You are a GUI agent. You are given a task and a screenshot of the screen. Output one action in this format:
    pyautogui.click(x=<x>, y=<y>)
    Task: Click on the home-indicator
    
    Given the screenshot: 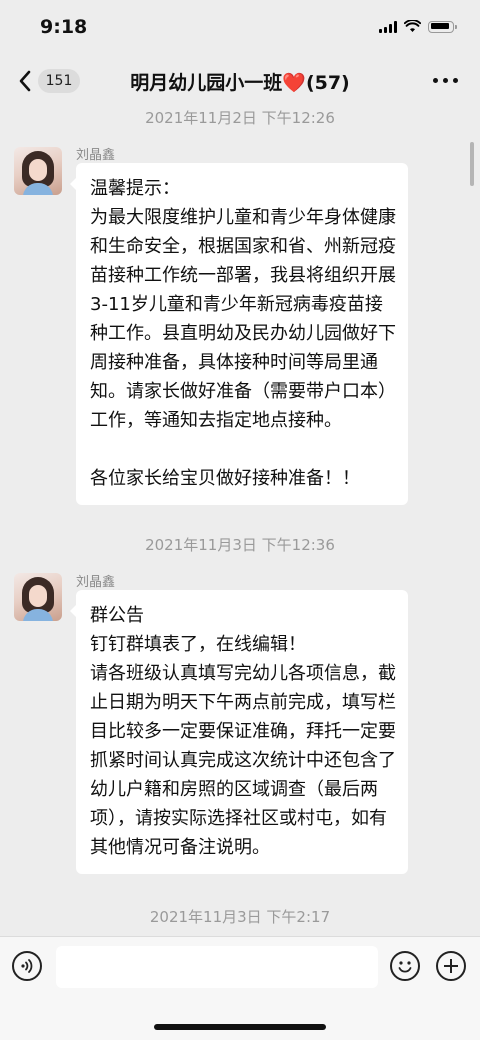 What is the action you would take?
    pyautogui.click(x=240, y=1027)
    